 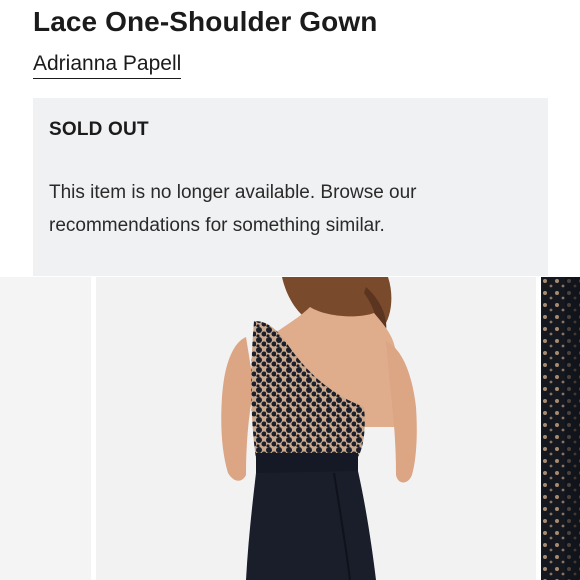 I want to click on gallery-slide-next, so click(x=560, y=428).